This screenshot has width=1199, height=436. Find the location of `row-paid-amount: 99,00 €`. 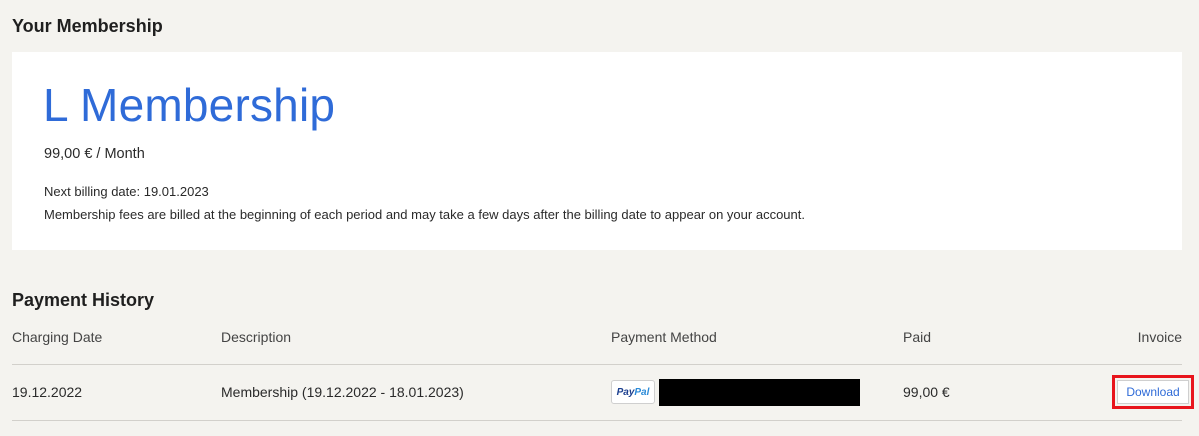

row-paid-amount: 99,00 € is located at coordinates (926, 392).